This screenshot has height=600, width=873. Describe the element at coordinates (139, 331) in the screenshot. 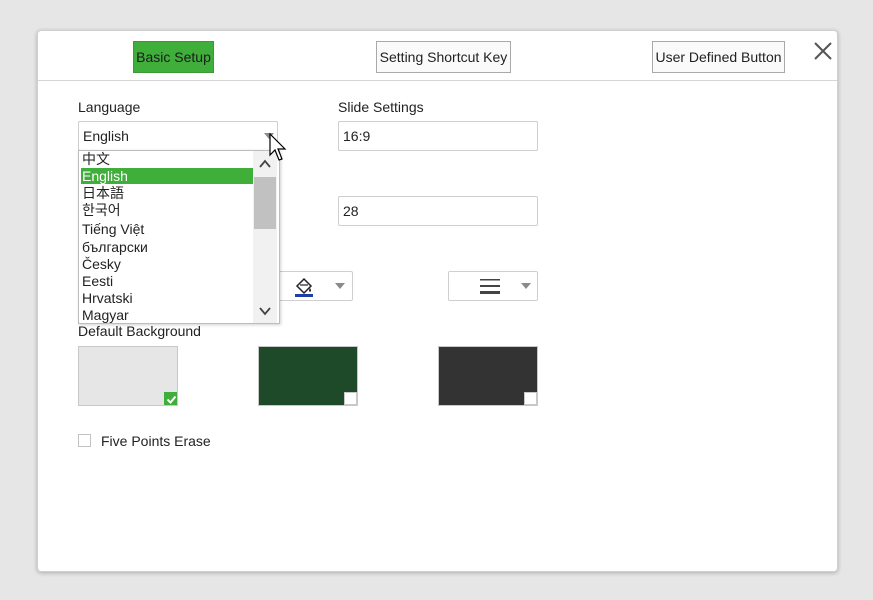

I see `default-background-label: Default Background` at that location.